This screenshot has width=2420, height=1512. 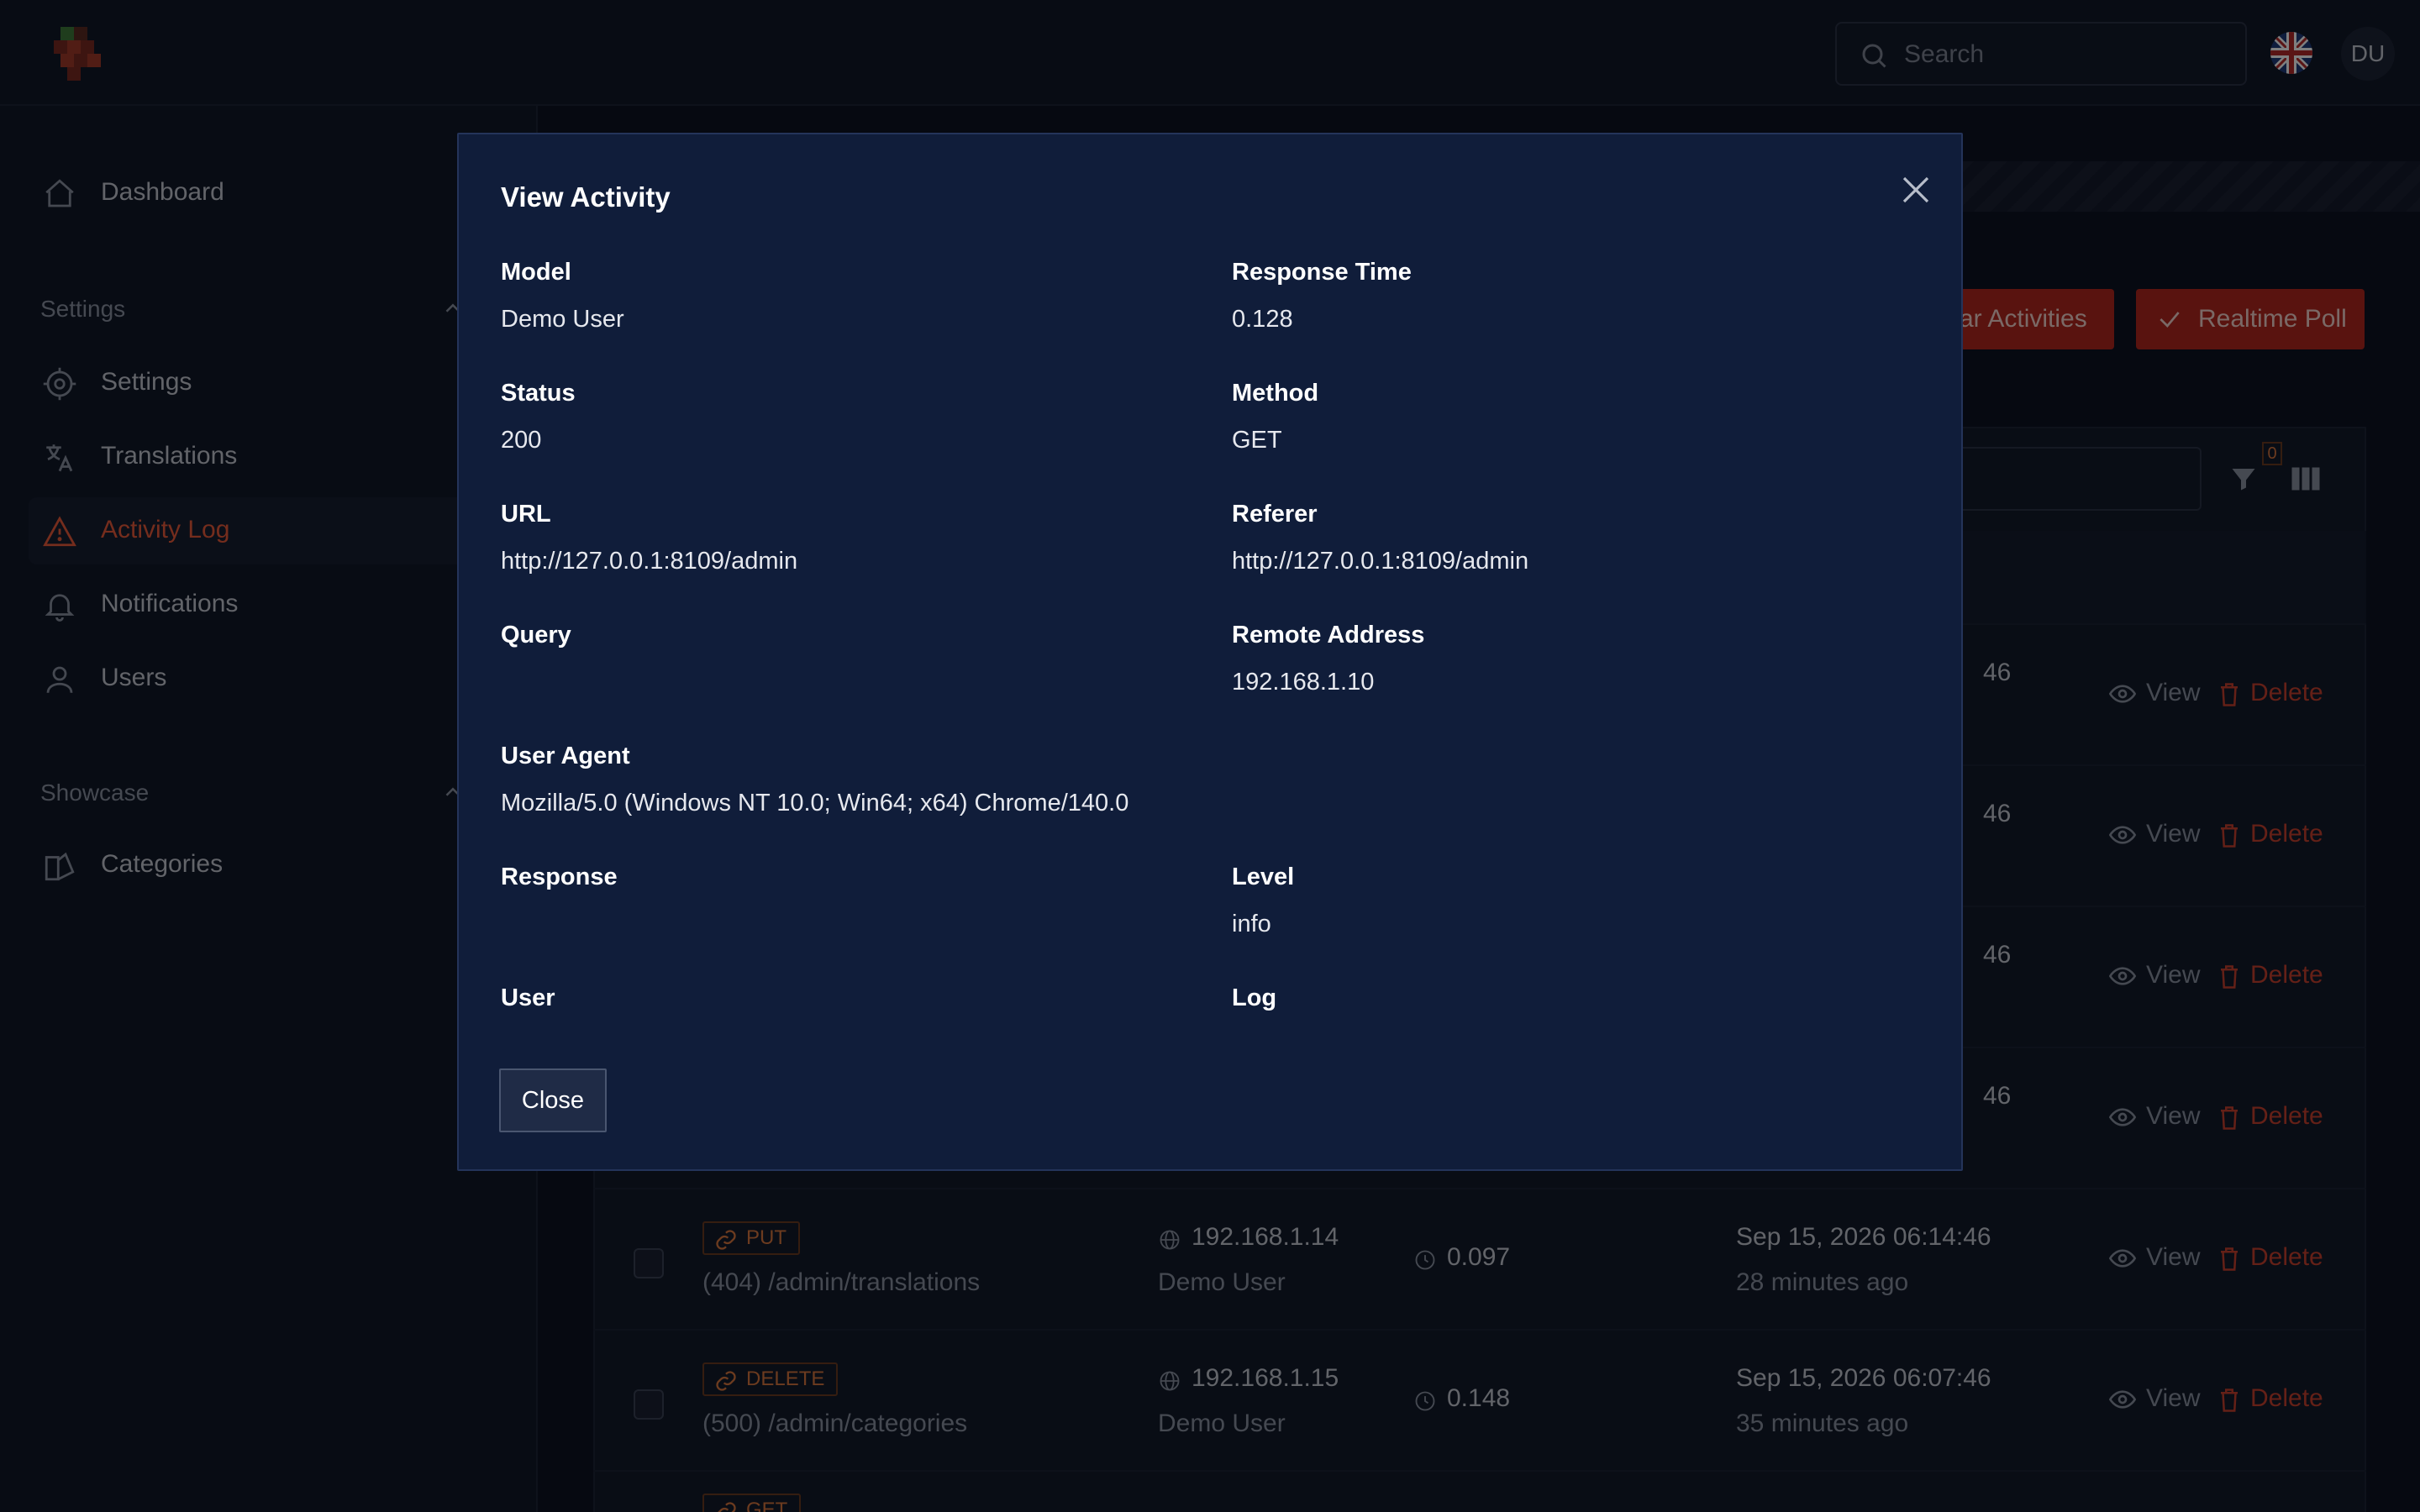 What do you see at coordinates (1322, 272) in the screenshot?
I see `response-time-label: Response Time` at bounding box center [1322, 272].